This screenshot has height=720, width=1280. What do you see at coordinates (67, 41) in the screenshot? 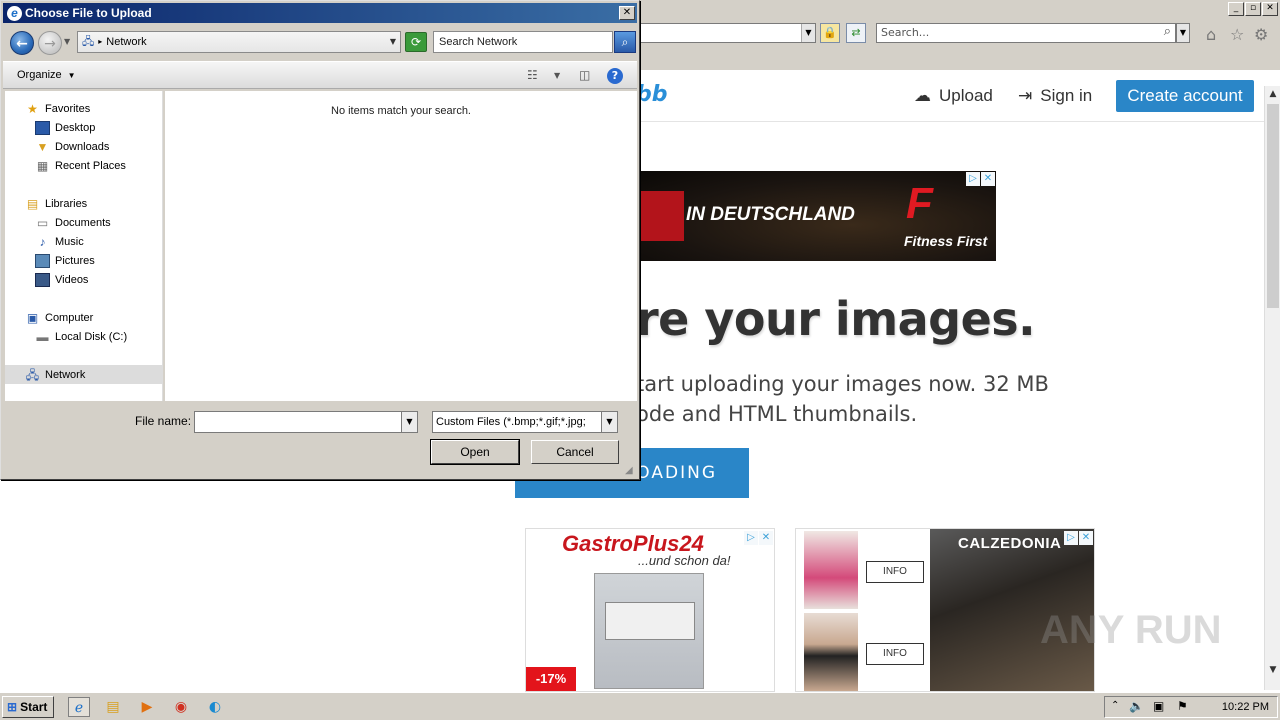
I see `history-dropdown-icon: ▼` at bounding box center [67, 41].